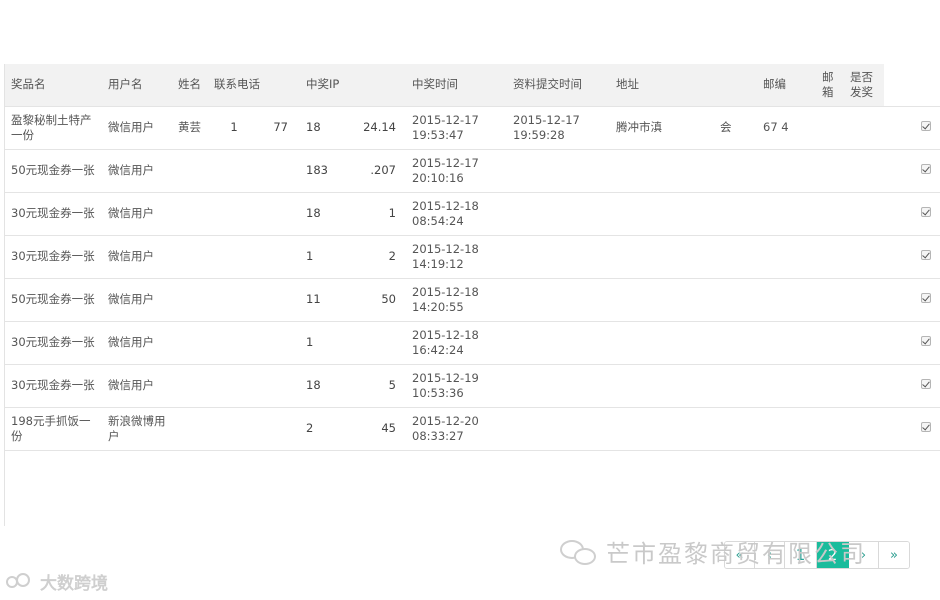 This screenshot has width=940, height=600. What do you see at coordinates (353, 213) in the screenshot?
I see `cell-ip: 18 1` at bounding box center [353, 213].